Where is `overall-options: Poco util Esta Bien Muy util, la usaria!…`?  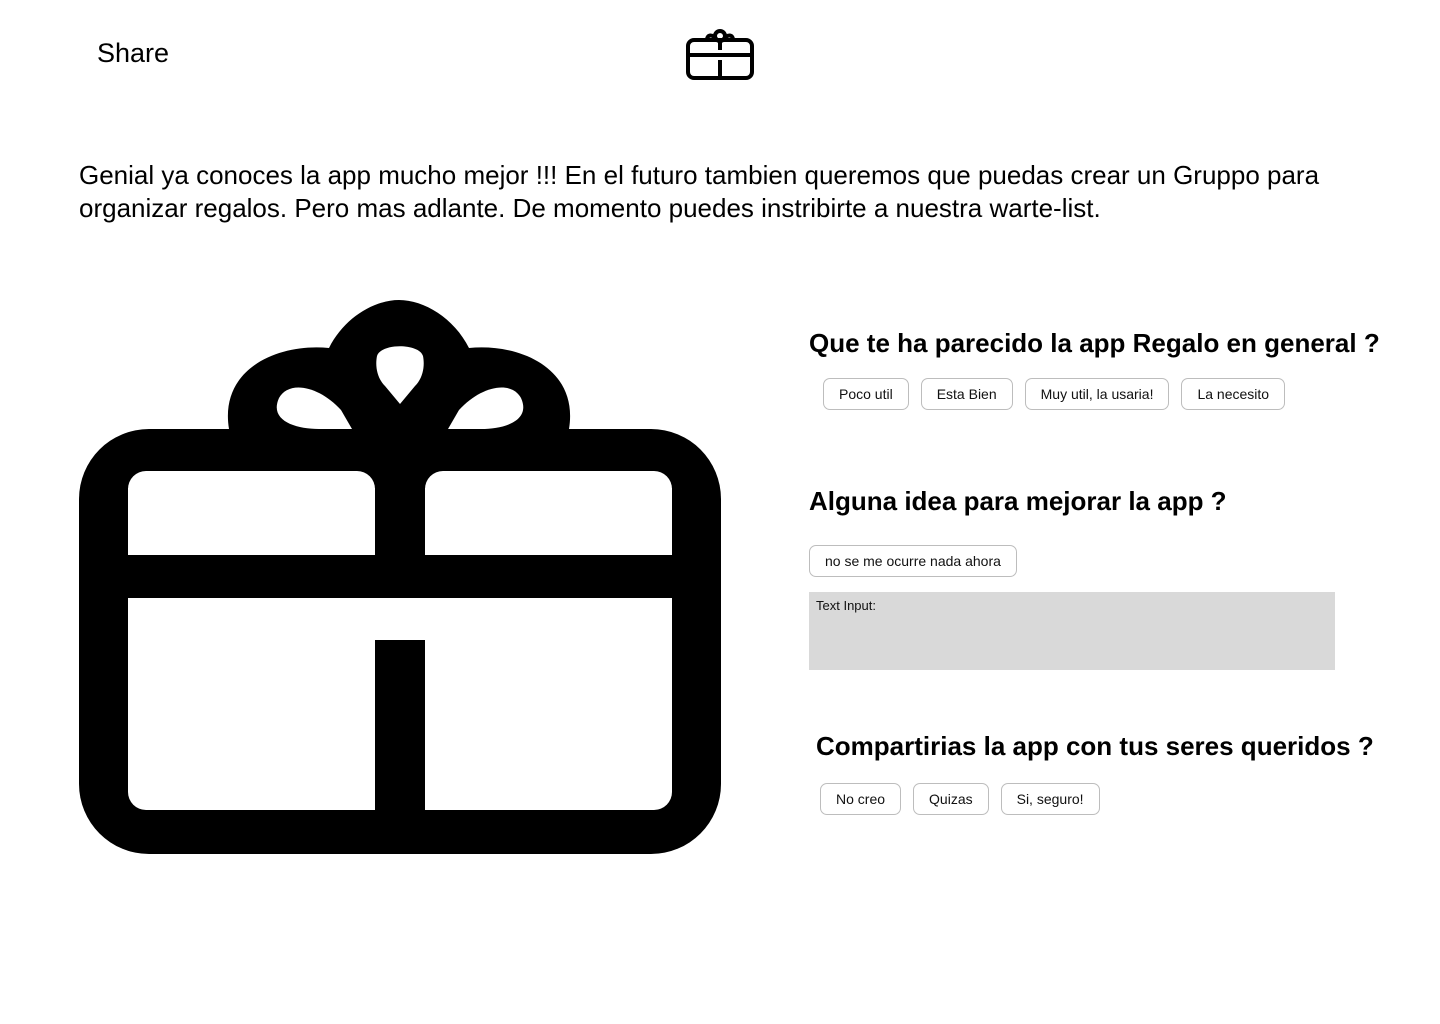
overall-options: Poco util Esta Bien Muy util, la usaria!… is located at coordinates (1054, 394).